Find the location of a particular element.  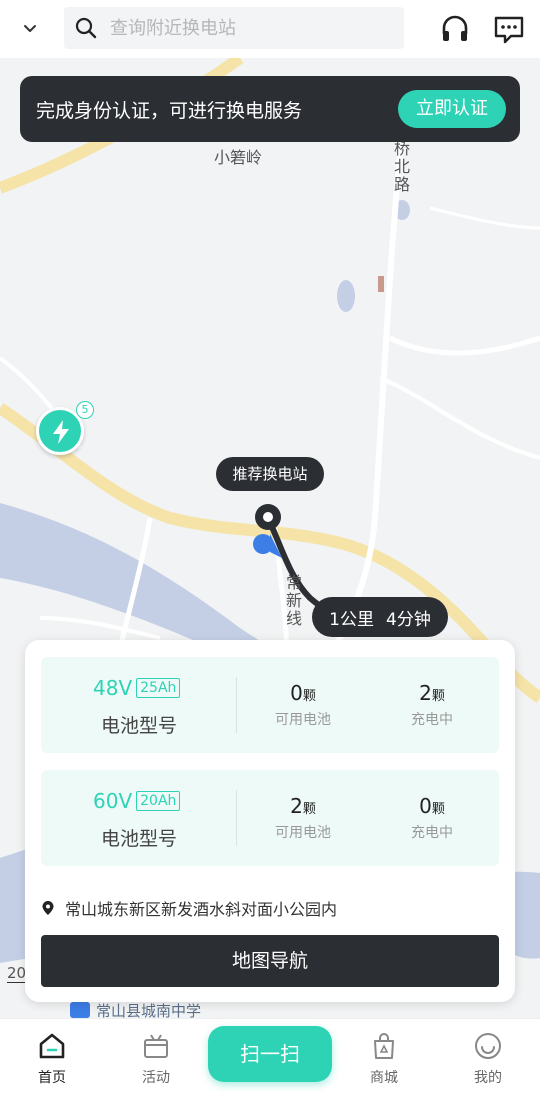

station-address: 常山城东新区新发酒水斜对面小公园内 is located at coordinates (189, 908).